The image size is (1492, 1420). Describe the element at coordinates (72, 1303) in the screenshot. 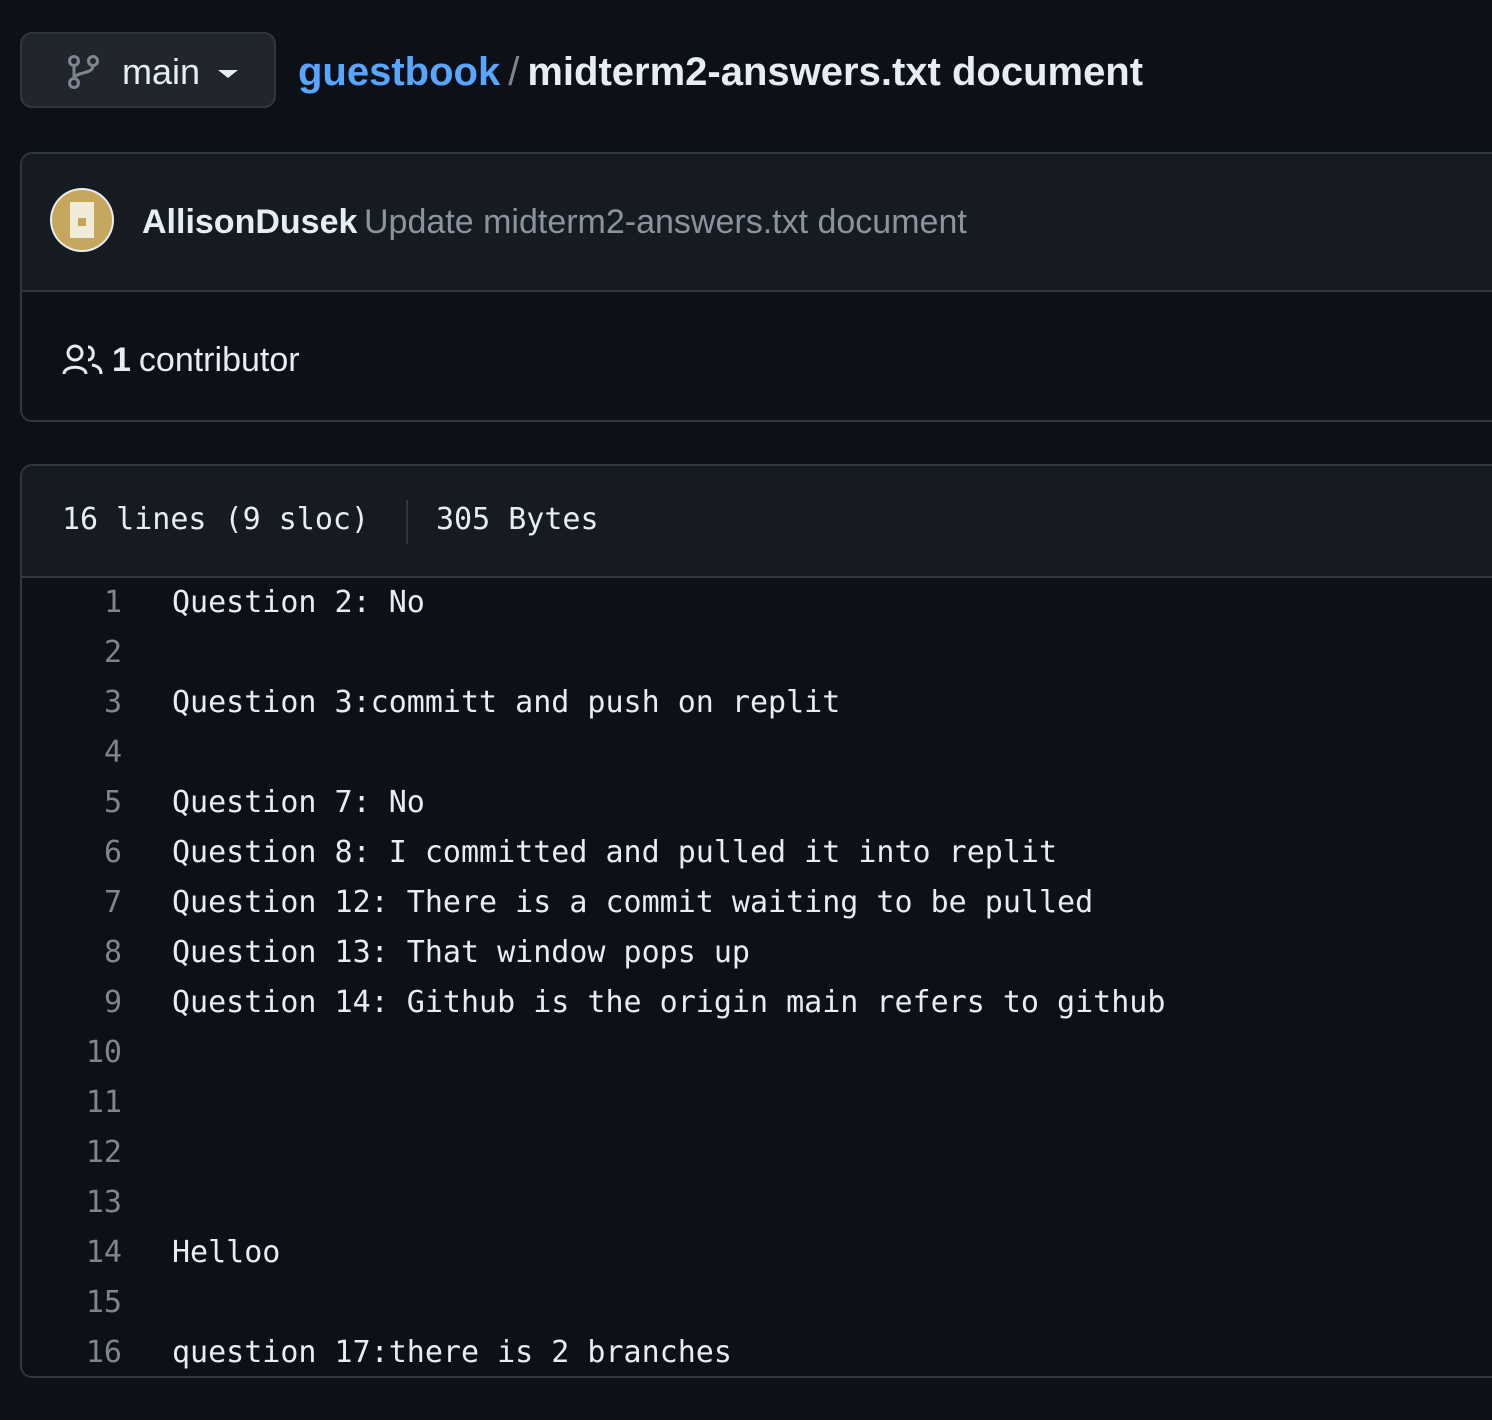

I see `line-number: 15` at that location.